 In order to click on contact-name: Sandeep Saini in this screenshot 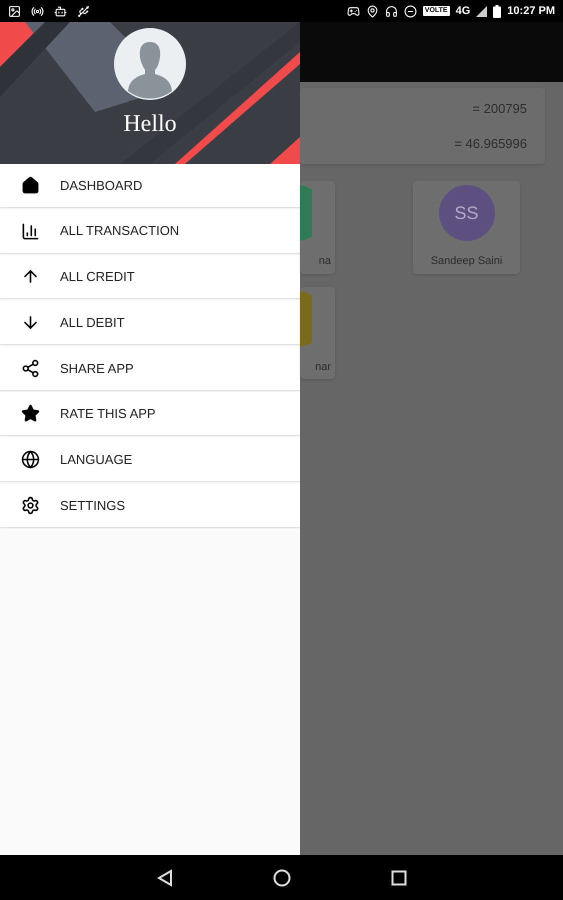, I will do `click(466, 261)`.